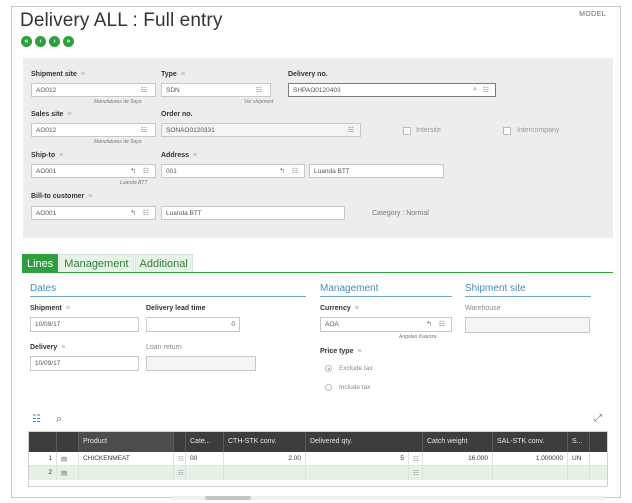  What do you see at coordinates (407, 131) in the screenshot?
I see `intersite-checkbox` at bounding box center [407, 131].